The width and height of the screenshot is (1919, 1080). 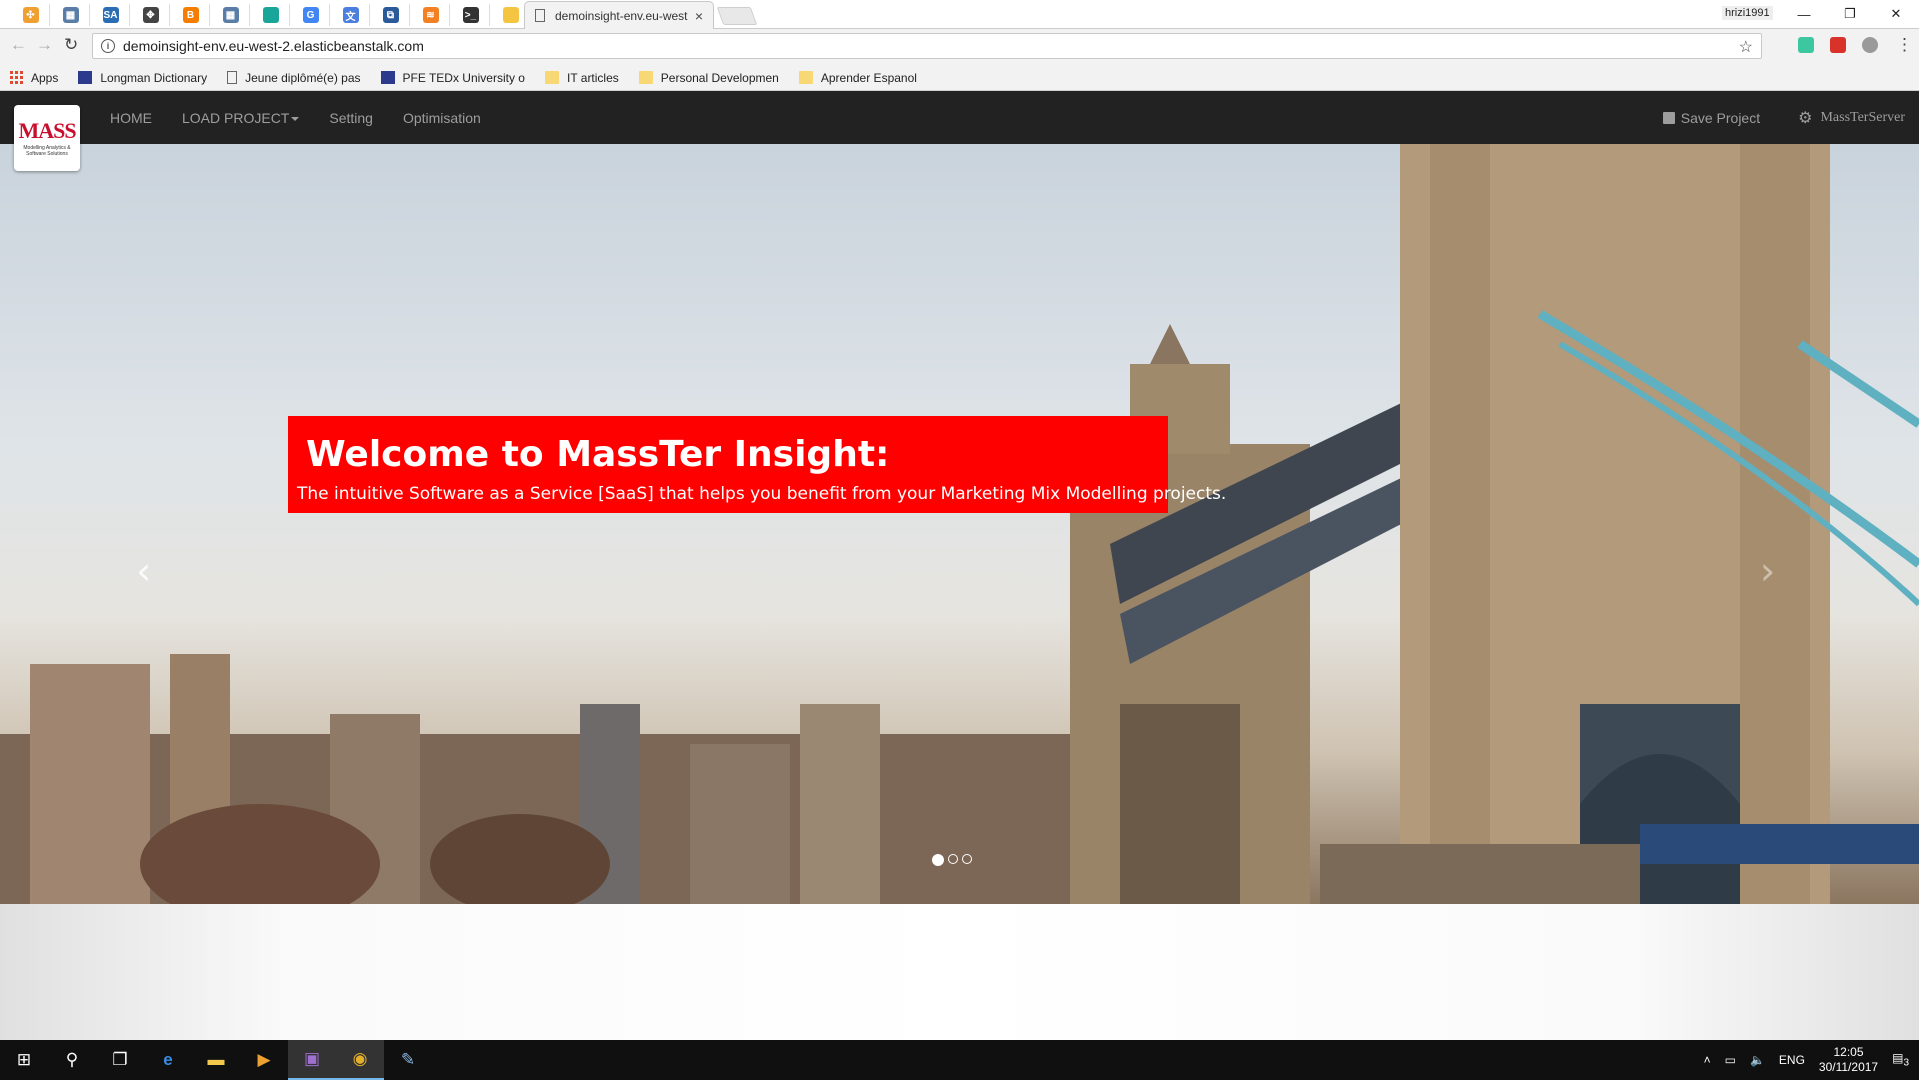 I want to click on carousel-indicators, so click(x=952, y=860).